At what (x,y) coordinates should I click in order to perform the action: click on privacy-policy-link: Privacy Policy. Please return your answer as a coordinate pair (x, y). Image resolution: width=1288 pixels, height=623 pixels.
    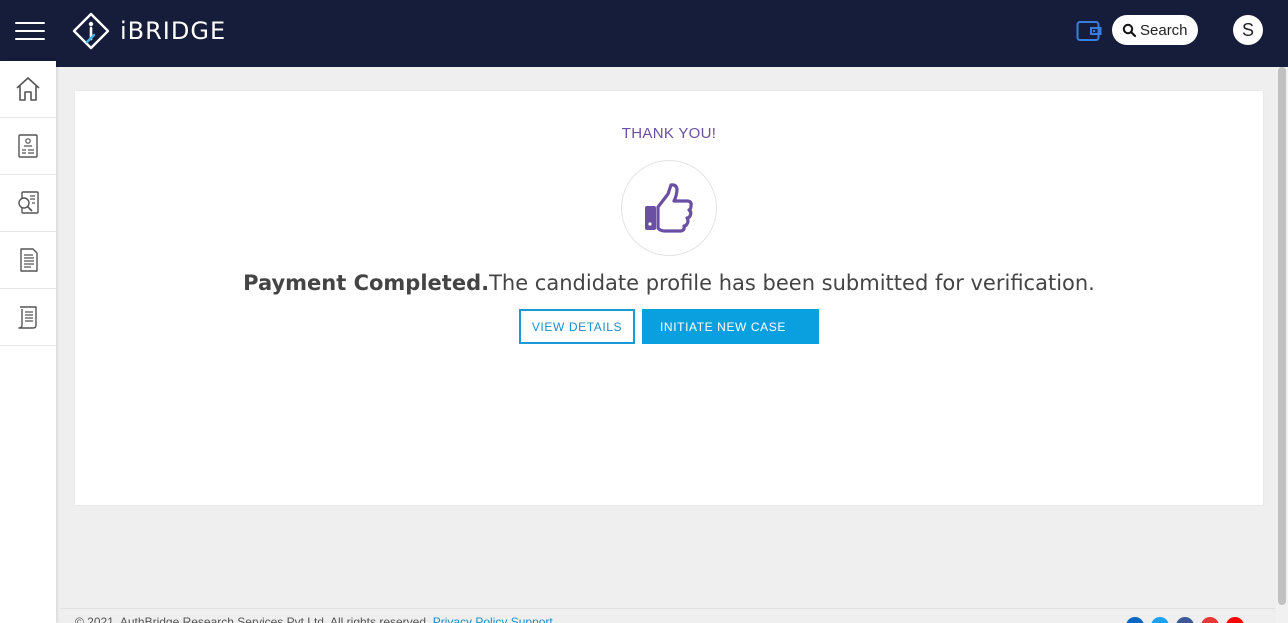
    Looking at the image, I should click on (470, 619).